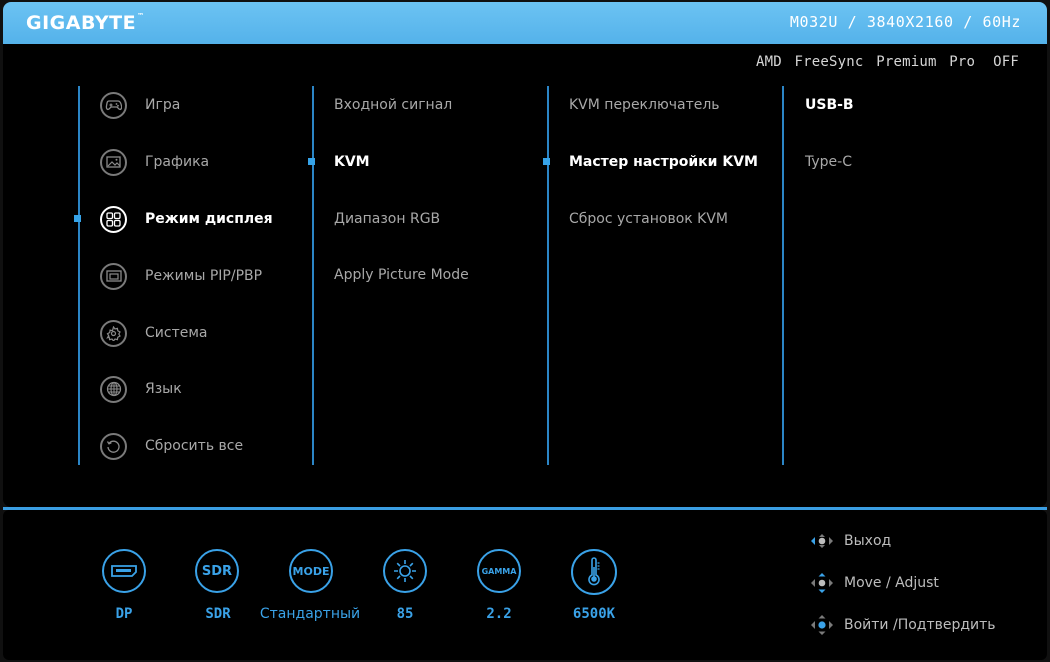  I want to click on submenu-label: KVM переключатель, so click(644, 105).